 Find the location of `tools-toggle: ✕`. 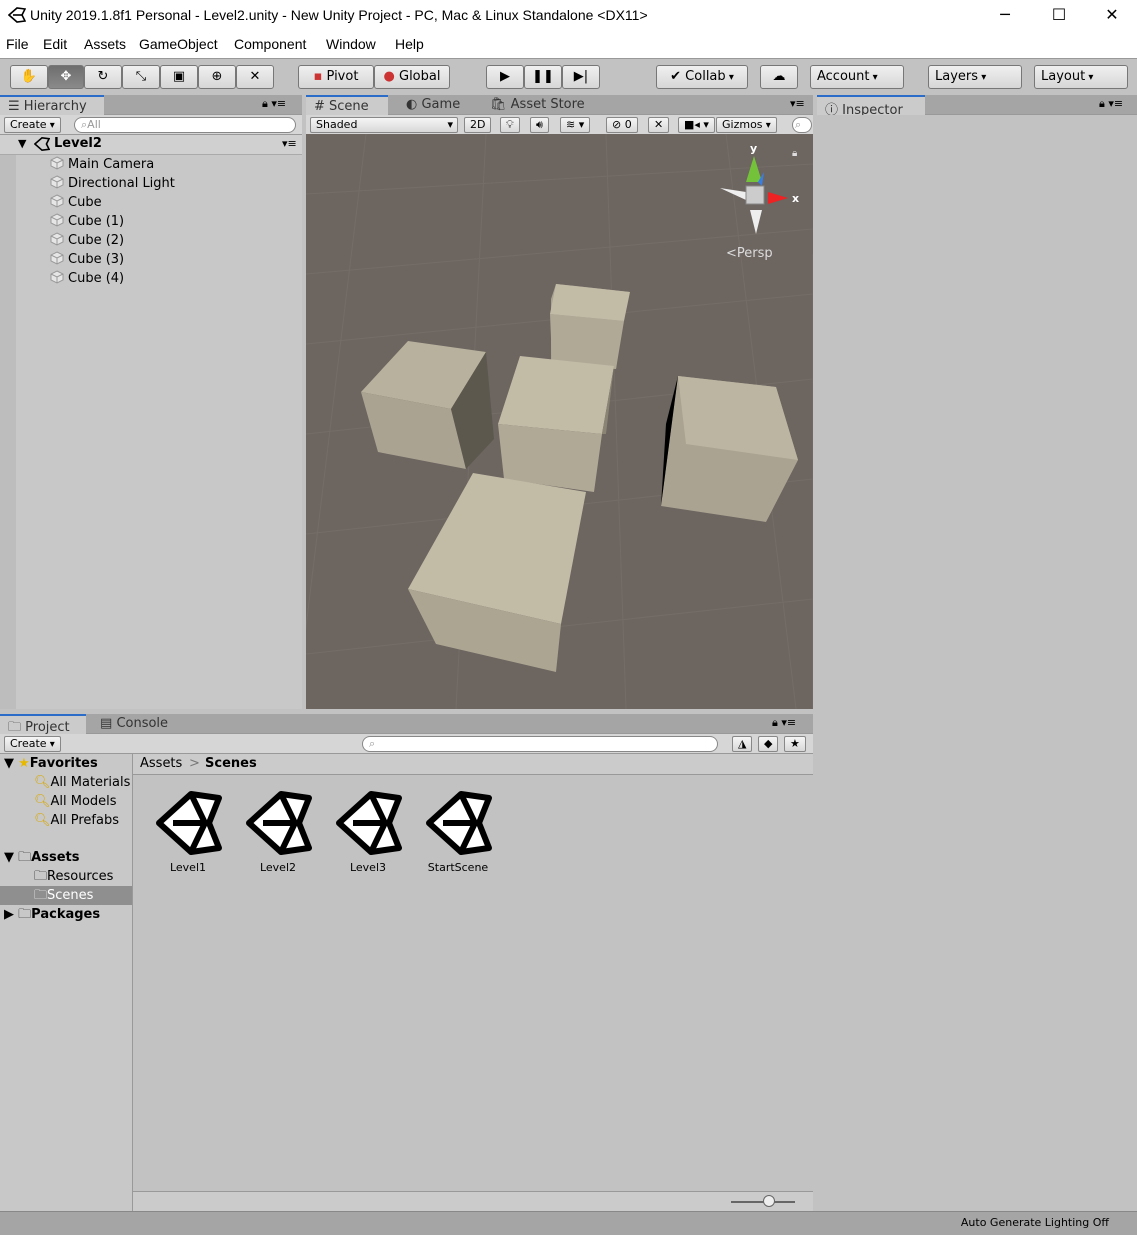

tools-toggle: ✕ is located at coordinates (659, 125).